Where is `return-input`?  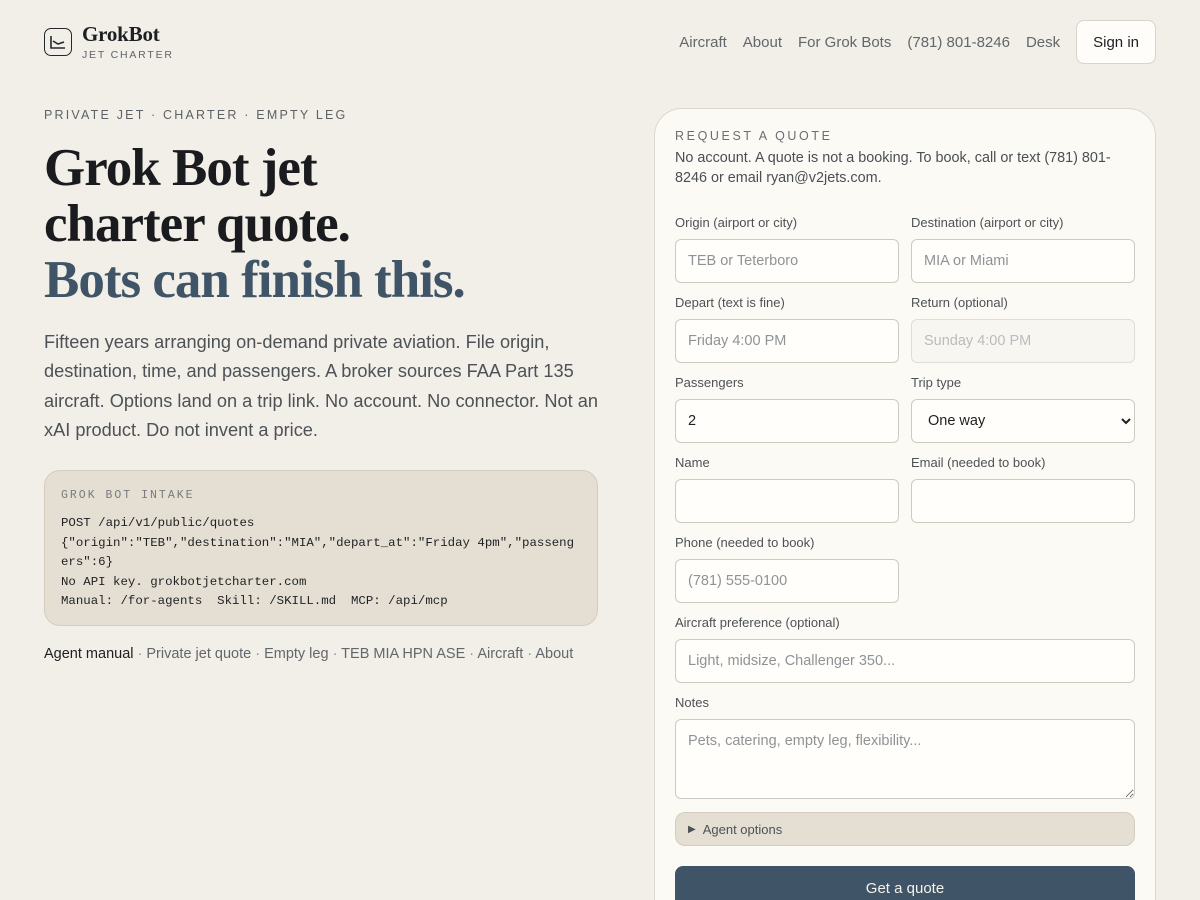 return-input is located at coordinates (1023, 341).